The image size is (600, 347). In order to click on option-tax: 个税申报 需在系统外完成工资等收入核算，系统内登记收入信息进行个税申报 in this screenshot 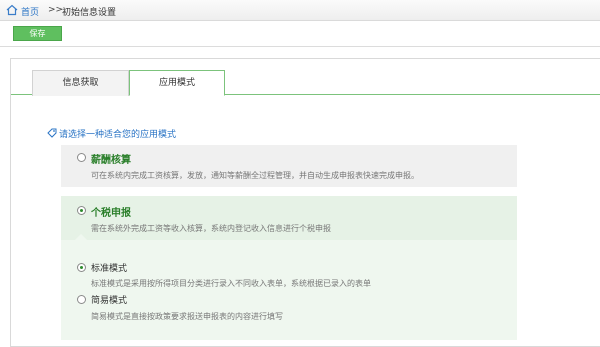, I will do `click(289, 218)`.